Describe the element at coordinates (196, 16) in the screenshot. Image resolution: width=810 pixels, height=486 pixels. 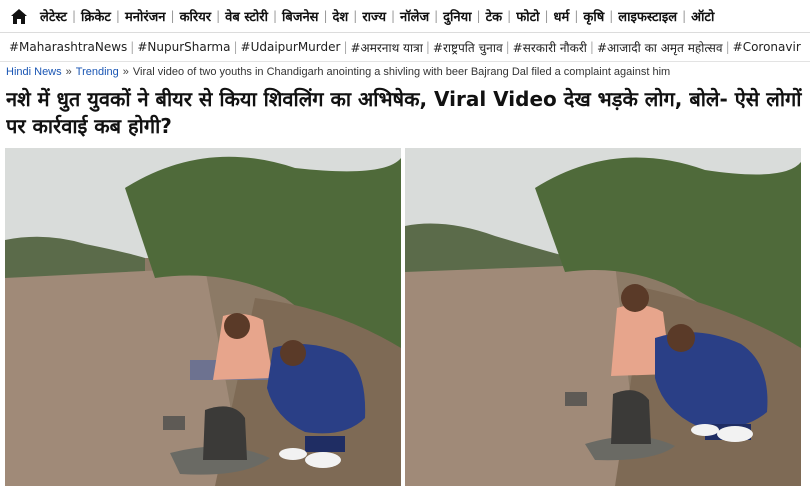
I see `nav-item-career: करियर` at that location.